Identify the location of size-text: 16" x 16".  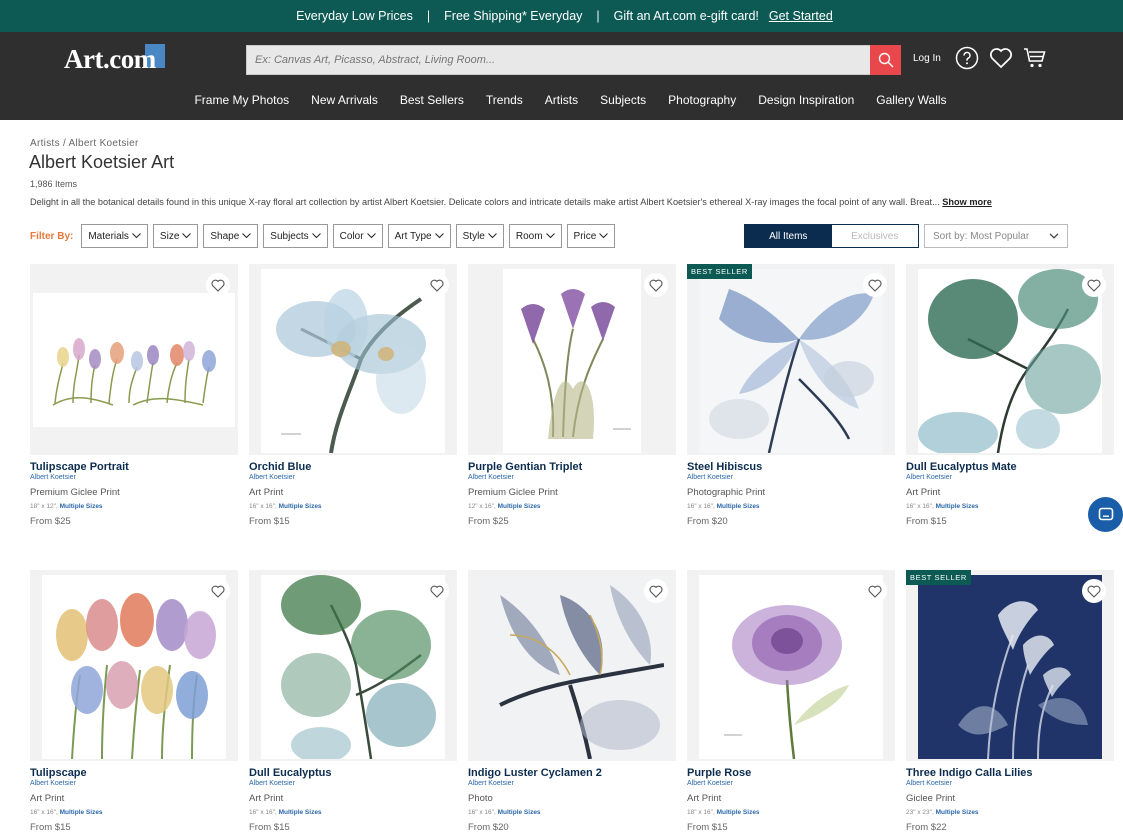
(919, 506).